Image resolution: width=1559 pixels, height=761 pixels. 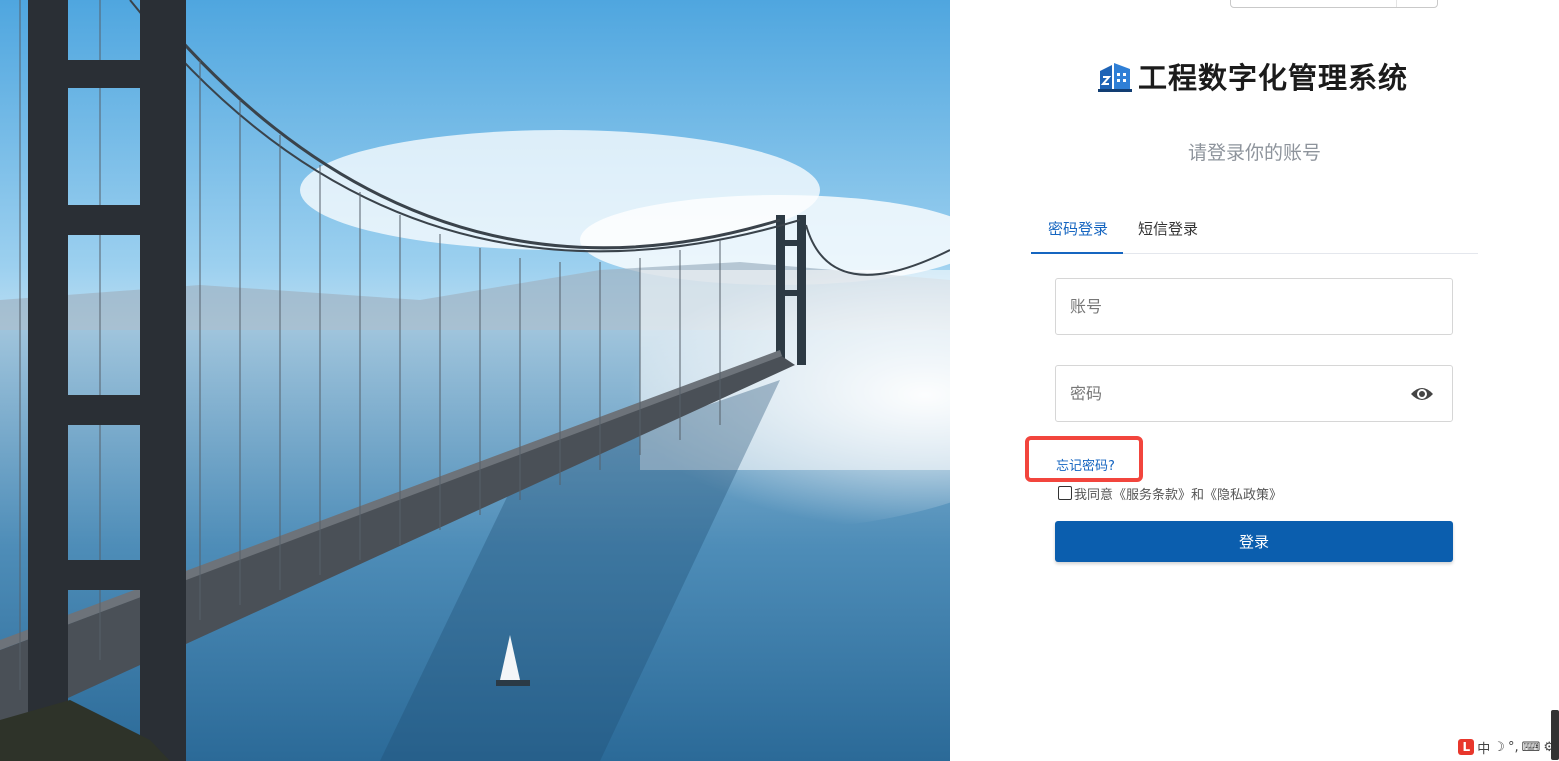 What do you see at coordinates (1506, 747) in the screenshot?
I see `ime-toolbar: L 中 ☽ °, ⌨ ⚙` at bounding box center [1506, 747].